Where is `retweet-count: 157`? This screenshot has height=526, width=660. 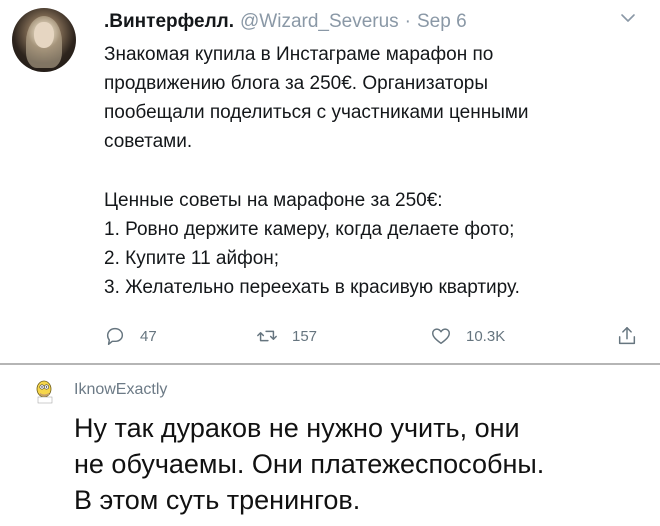 retweet-count: 157 is located at coordinates (305, 336).